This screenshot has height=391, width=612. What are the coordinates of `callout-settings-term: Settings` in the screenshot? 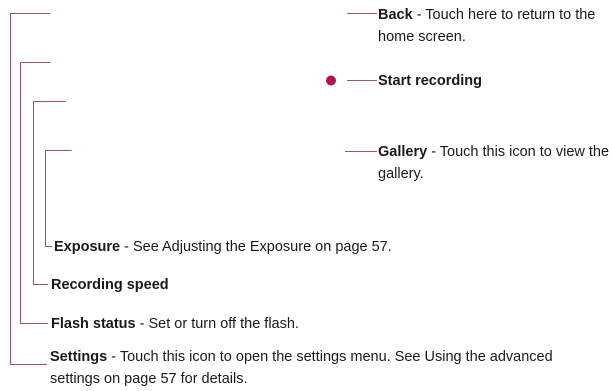 It's located at (79, 357).